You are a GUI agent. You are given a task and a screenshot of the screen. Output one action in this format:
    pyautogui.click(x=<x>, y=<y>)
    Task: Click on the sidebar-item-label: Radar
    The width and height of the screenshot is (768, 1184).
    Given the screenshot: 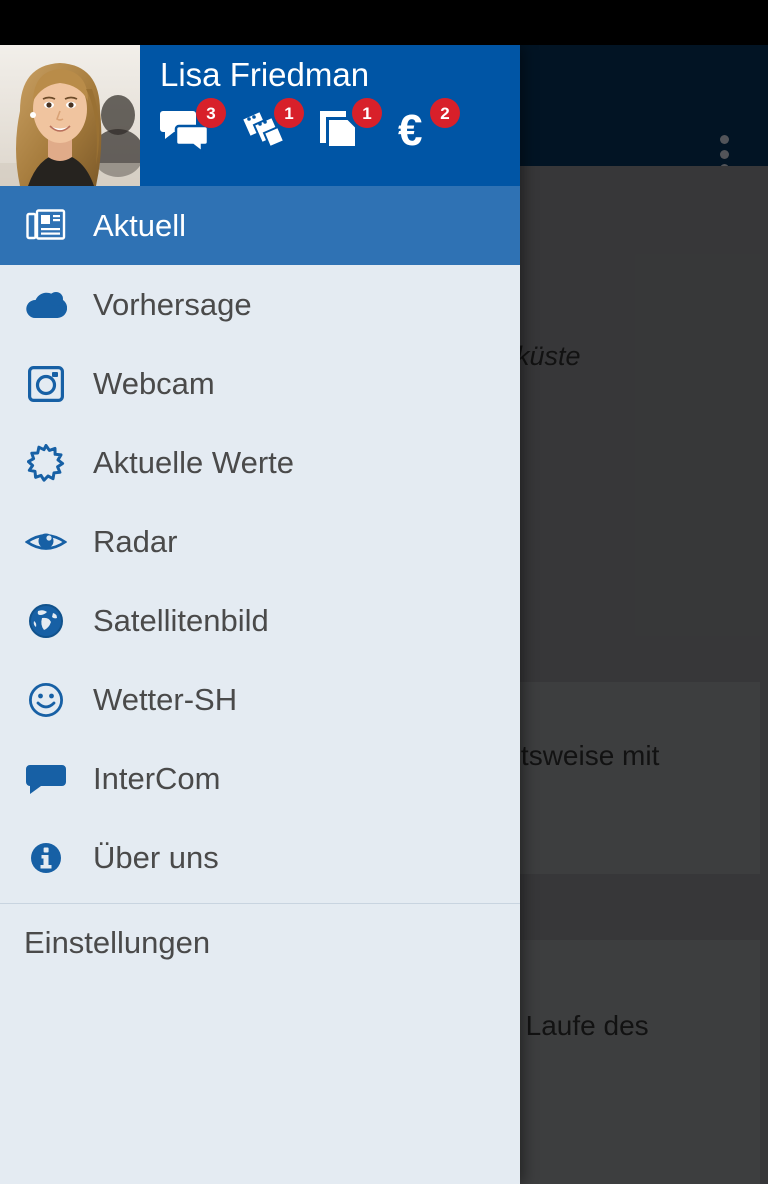 What is the action you would take?
    pyautogui.click(x=135, y=541)
    